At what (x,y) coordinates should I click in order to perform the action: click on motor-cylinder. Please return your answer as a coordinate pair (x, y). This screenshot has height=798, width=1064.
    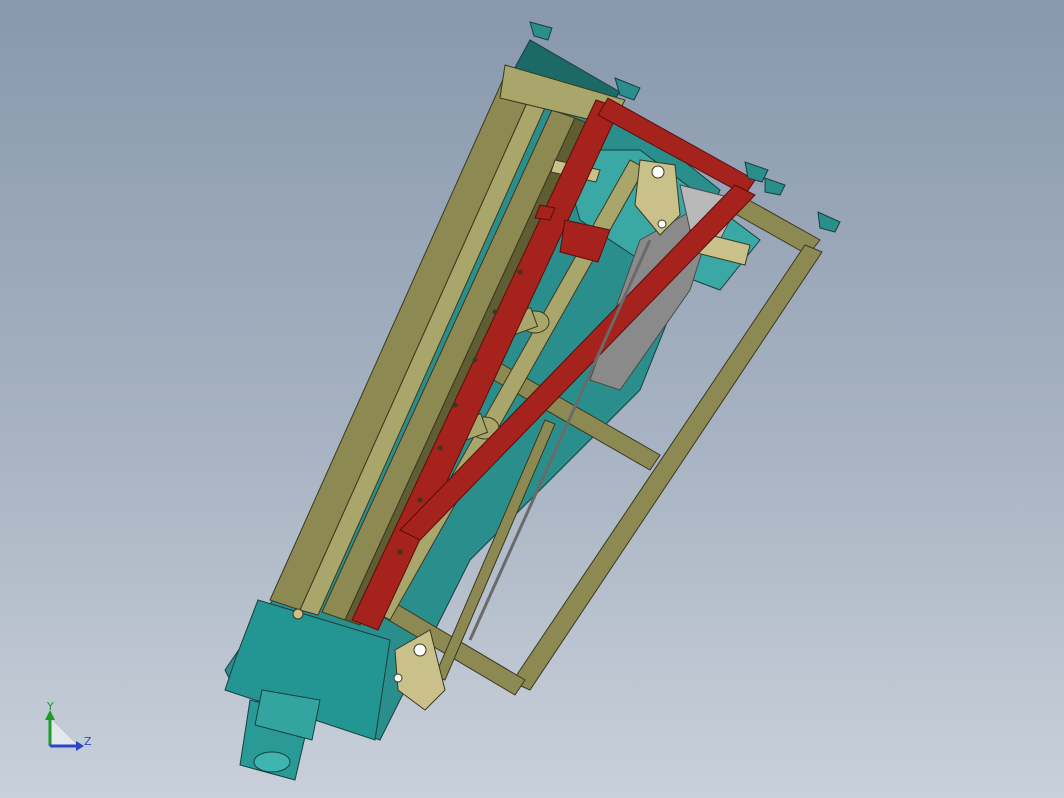
    Looking at the image, I should click on (280, 735).